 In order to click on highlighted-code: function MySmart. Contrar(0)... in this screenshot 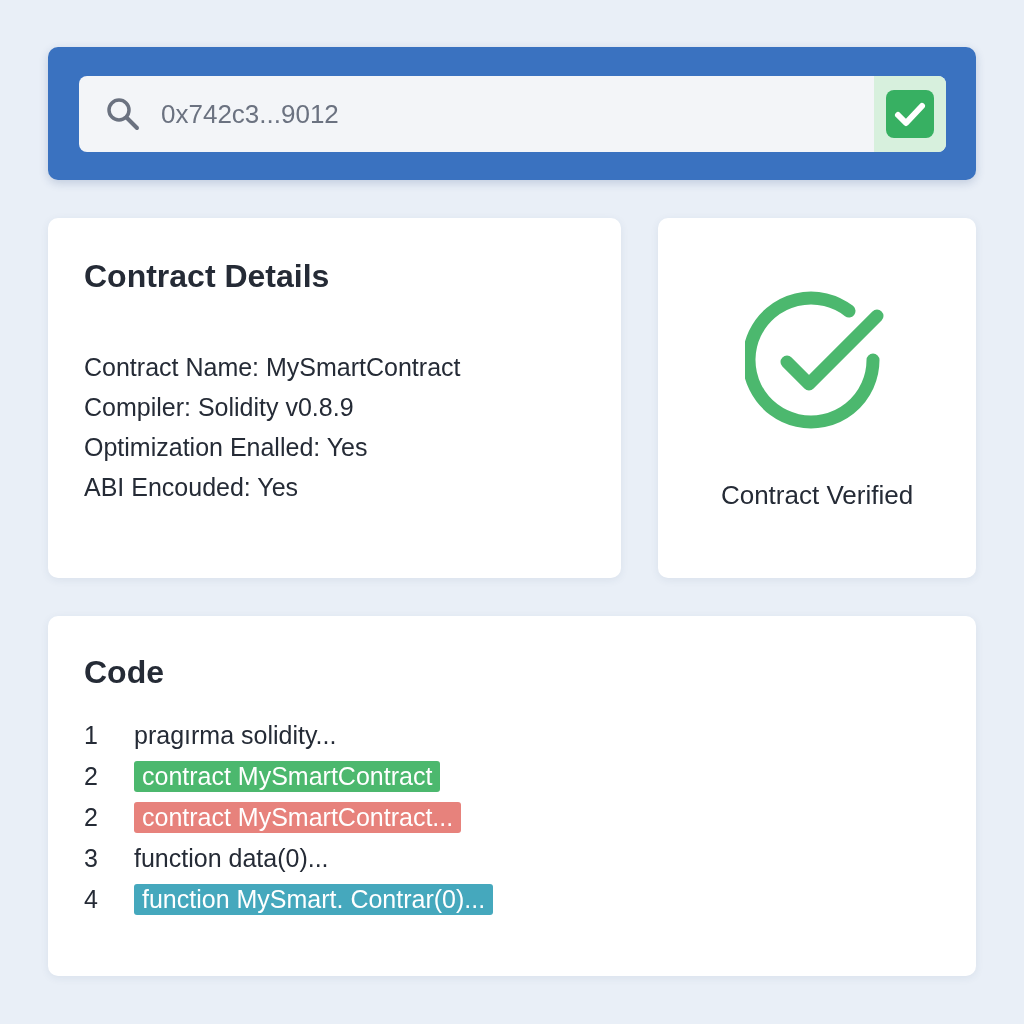, I will do `click(314, 899)`.